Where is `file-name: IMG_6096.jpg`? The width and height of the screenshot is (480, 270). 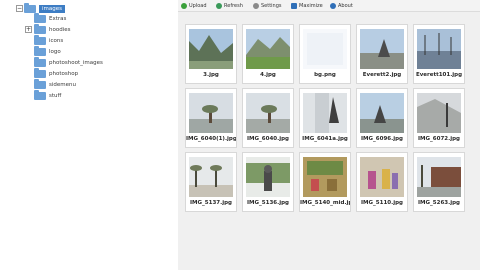 file-name: IMG_6096.jpg is located at coordinates (382, 139).